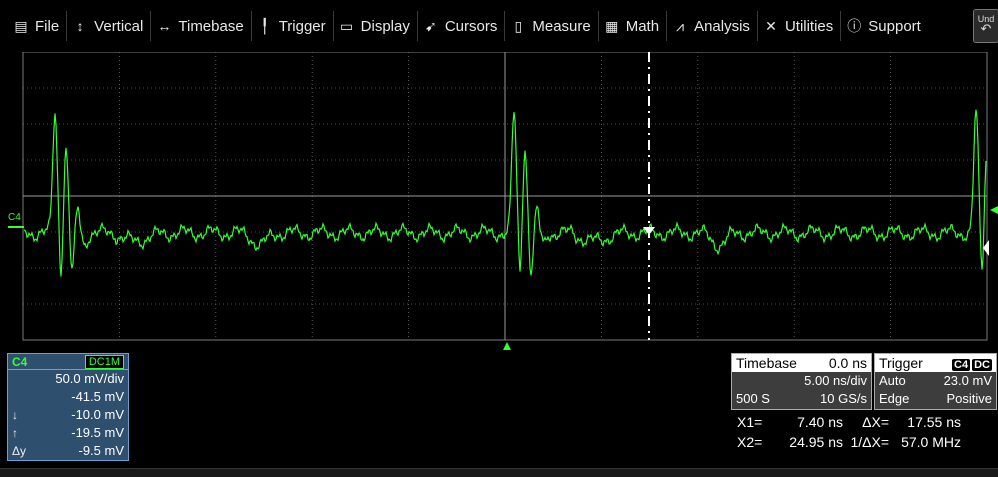 The width and height of the screenshot is (998, 477). What do you see at coordinates (994, 210) in the screenshot?
I see `trigger-level-marker-icon` at bounding box center [994, 210].